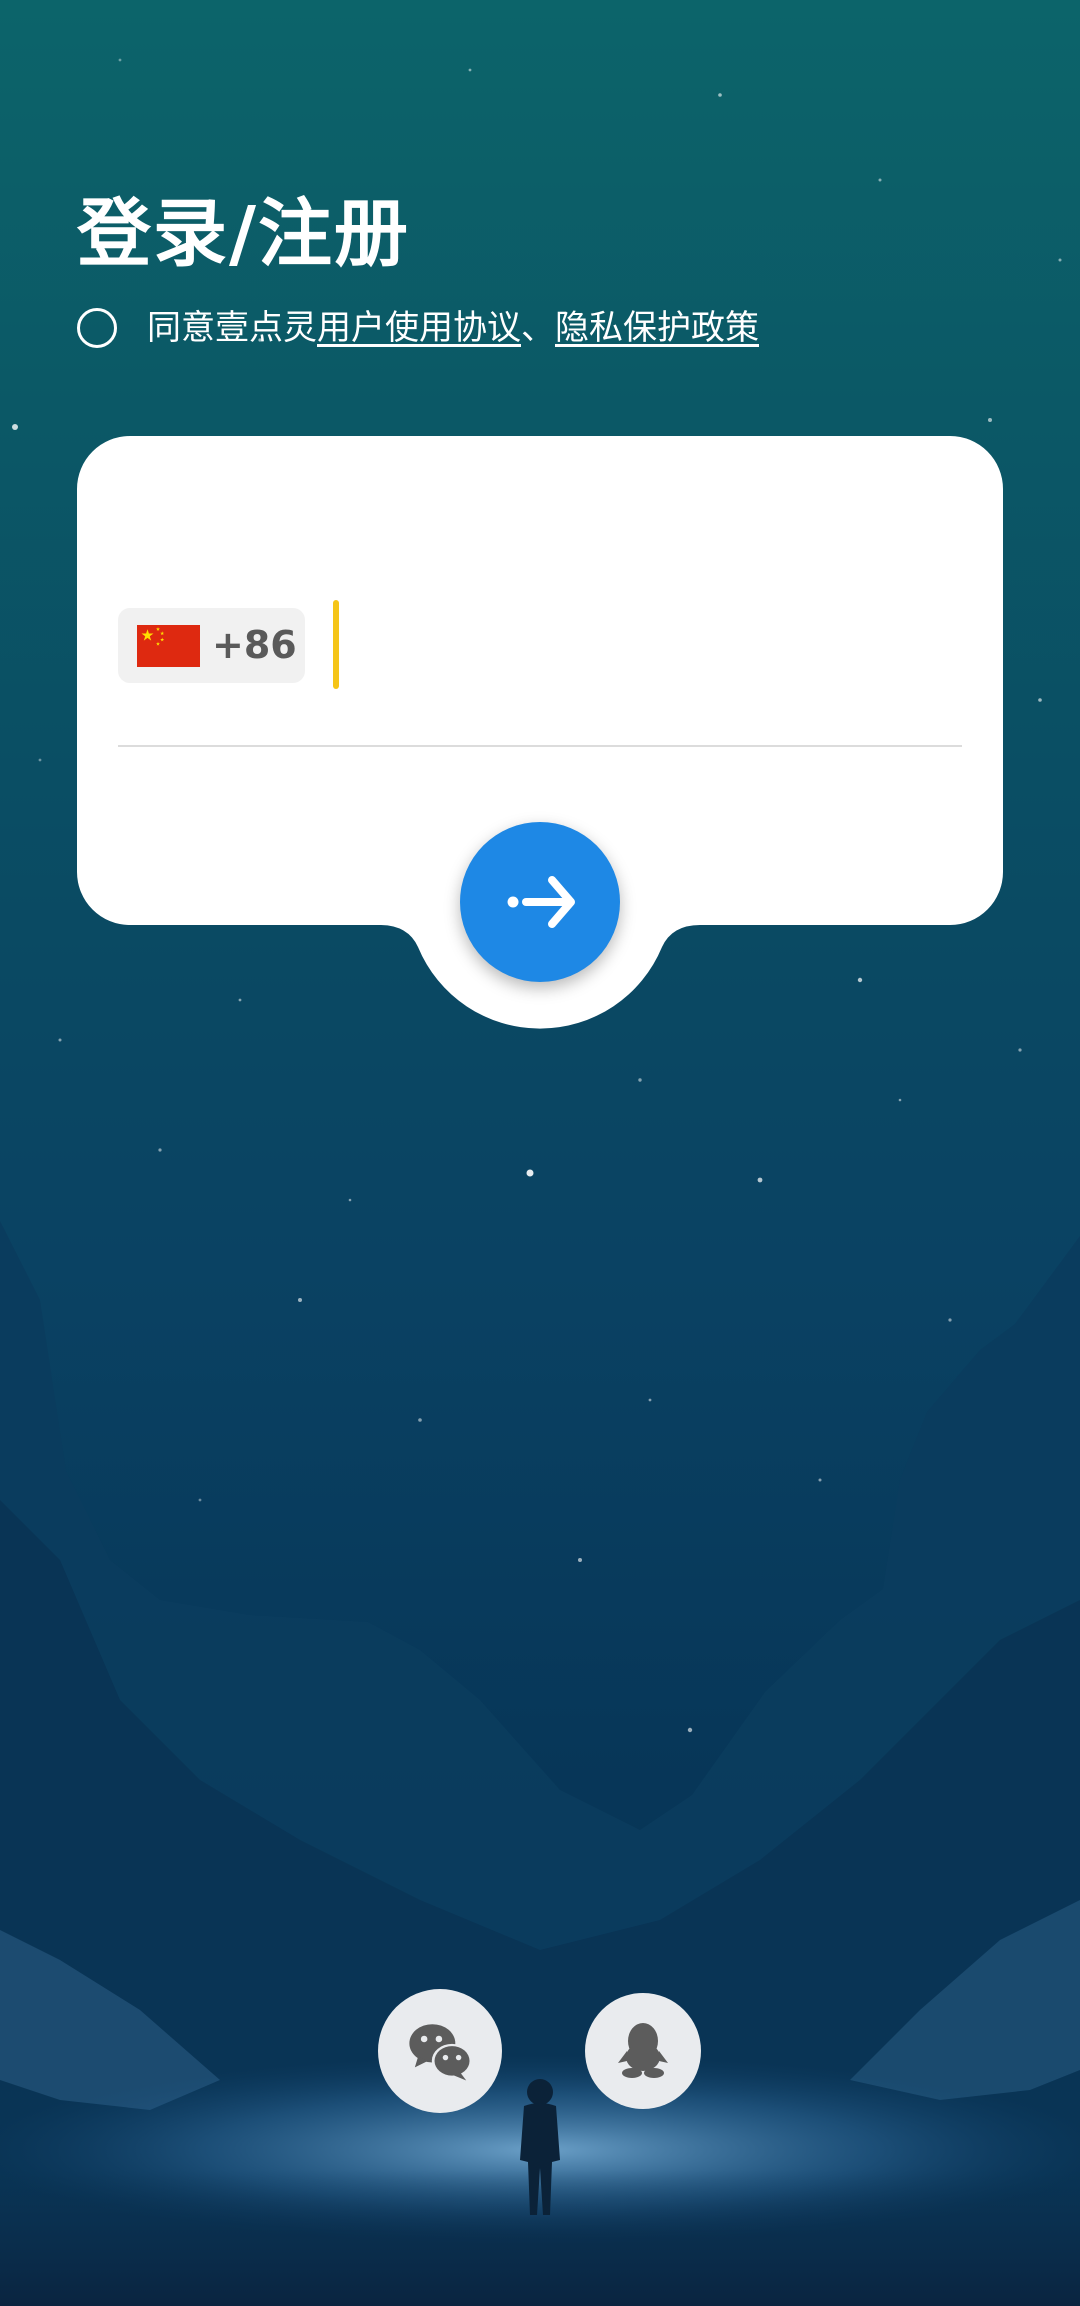  I want to click on page-title: 登录/注册, so click(244, 234).